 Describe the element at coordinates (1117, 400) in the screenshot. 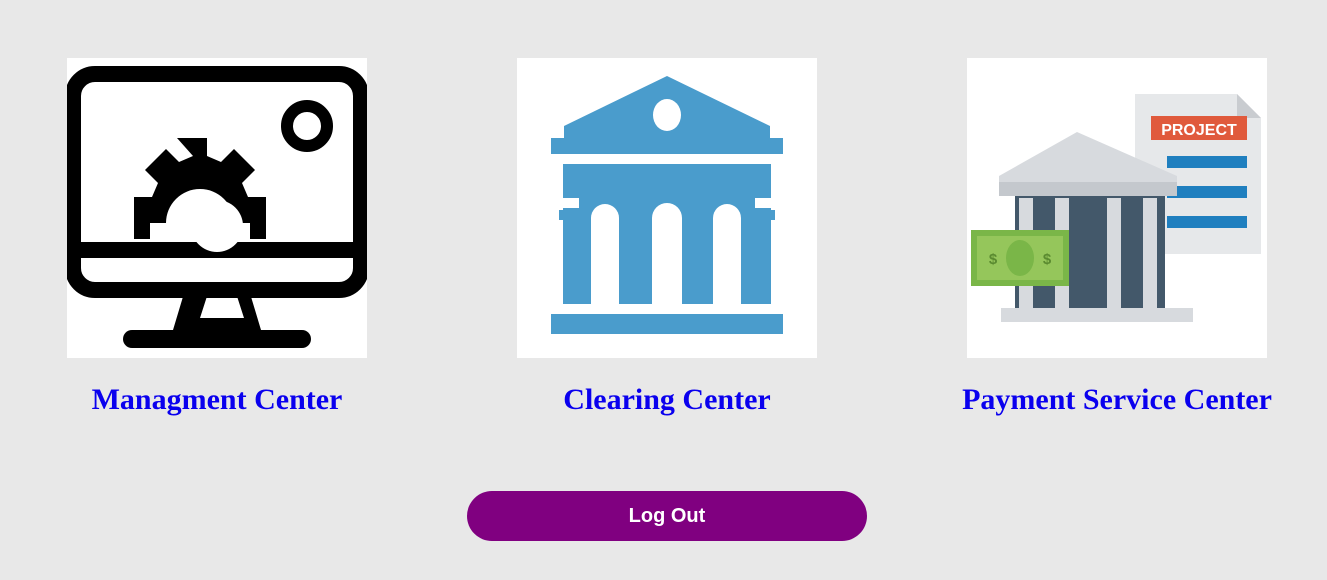

I see `payment-service-center-link: Payment Service Center` at that location.